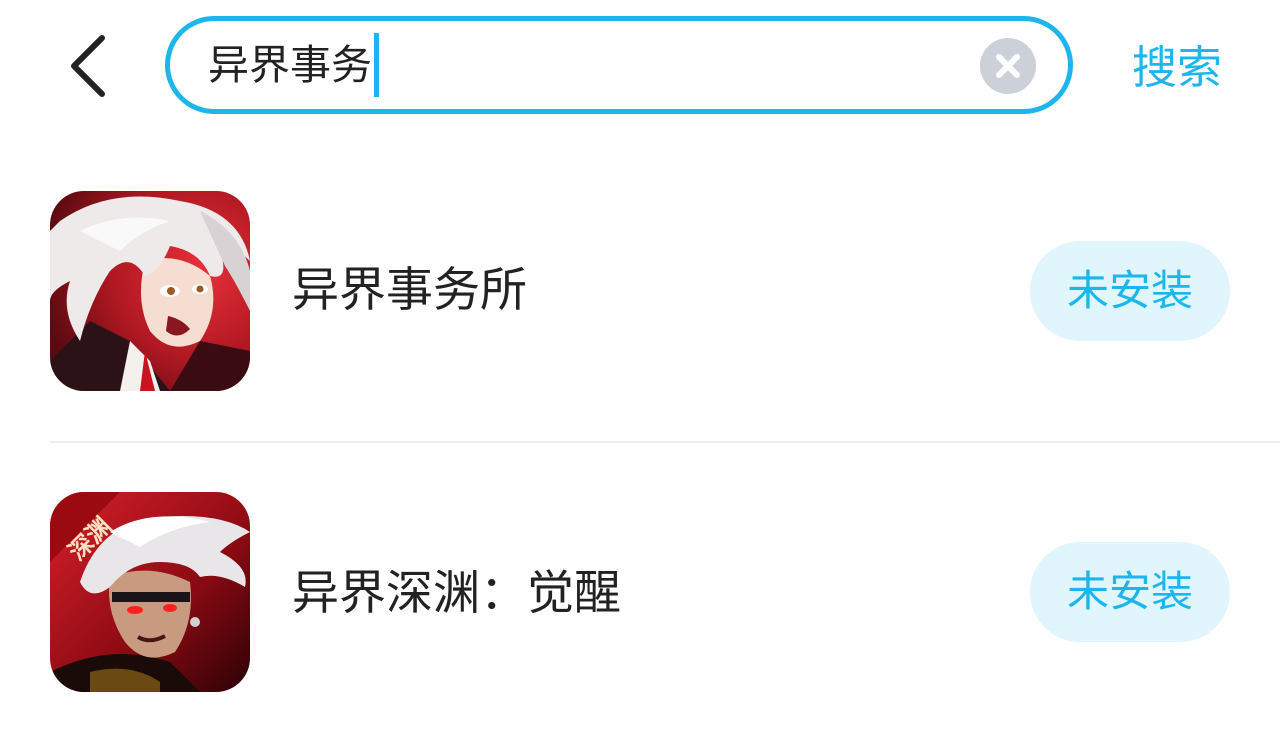  What do you see at coordinates (456, 594) in the screenshot?
I see `app-name: 异界深渊：觉醒` at bounding box center [456, 594].